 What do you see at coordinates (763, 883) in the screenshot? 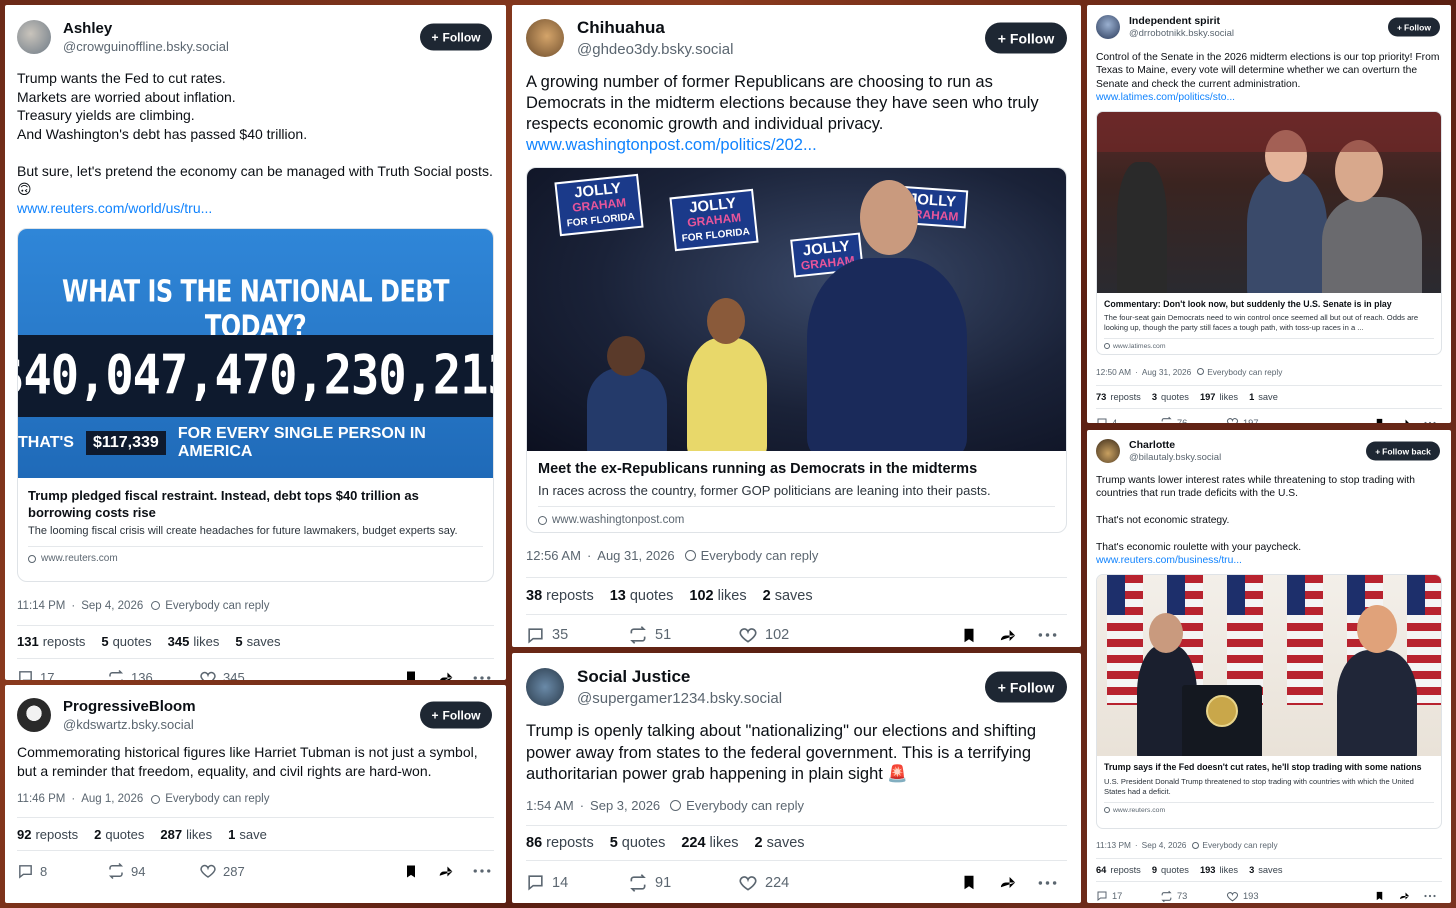
I see `like-button: 224` at bounding box center [763, 883].